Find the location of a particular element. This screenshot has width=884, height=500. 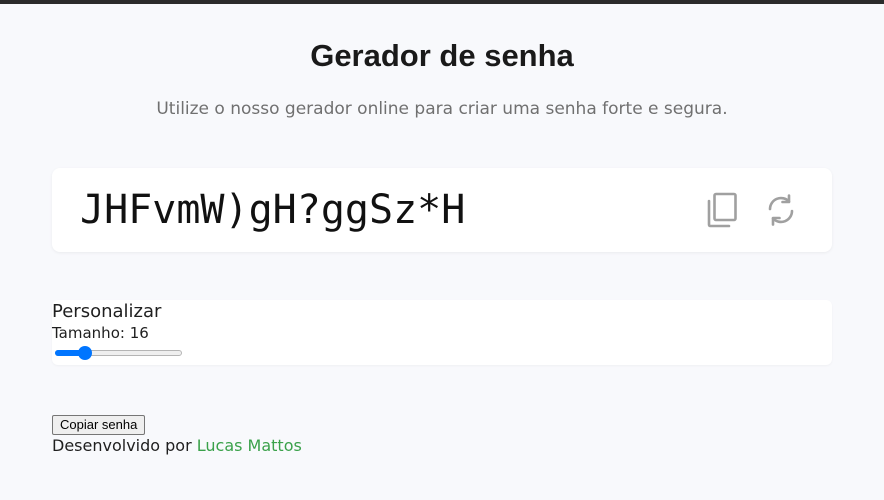

copy-password-button: Copiar senha is located at coordinates (99, 425).